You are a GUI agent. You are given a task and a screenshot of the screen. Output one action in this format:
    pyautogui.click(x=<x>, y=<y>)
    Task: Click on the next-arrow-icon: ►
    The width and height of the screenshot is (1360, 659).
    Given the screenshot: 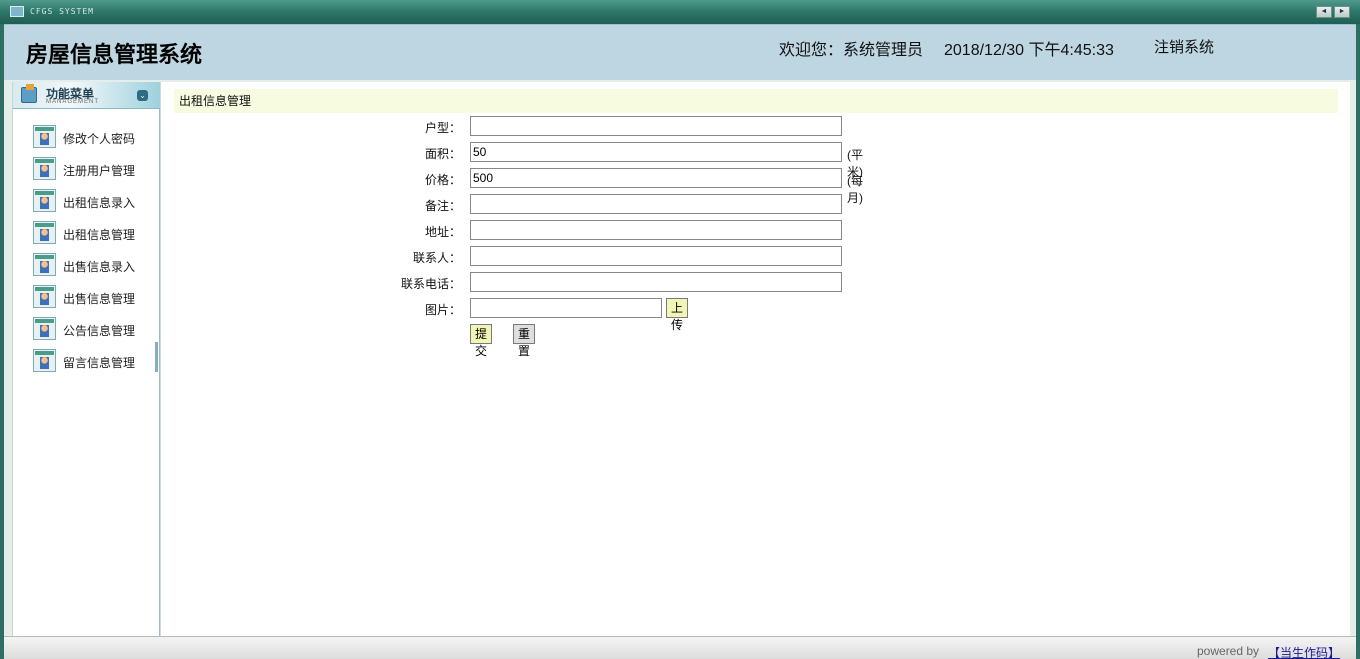 What is the action you would take?
    pyautogui.click(x=1342, y=12)
    